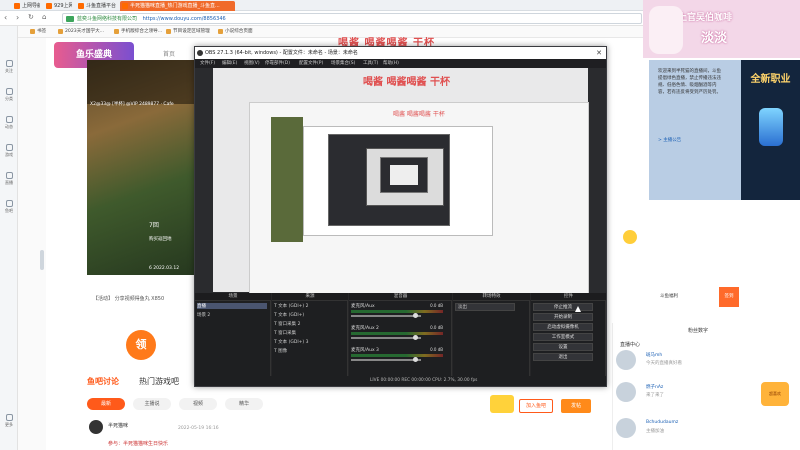  Describe the element at coordinates (9, 95) in the screenshot. I see `sidebar-item: 分类` at that location.